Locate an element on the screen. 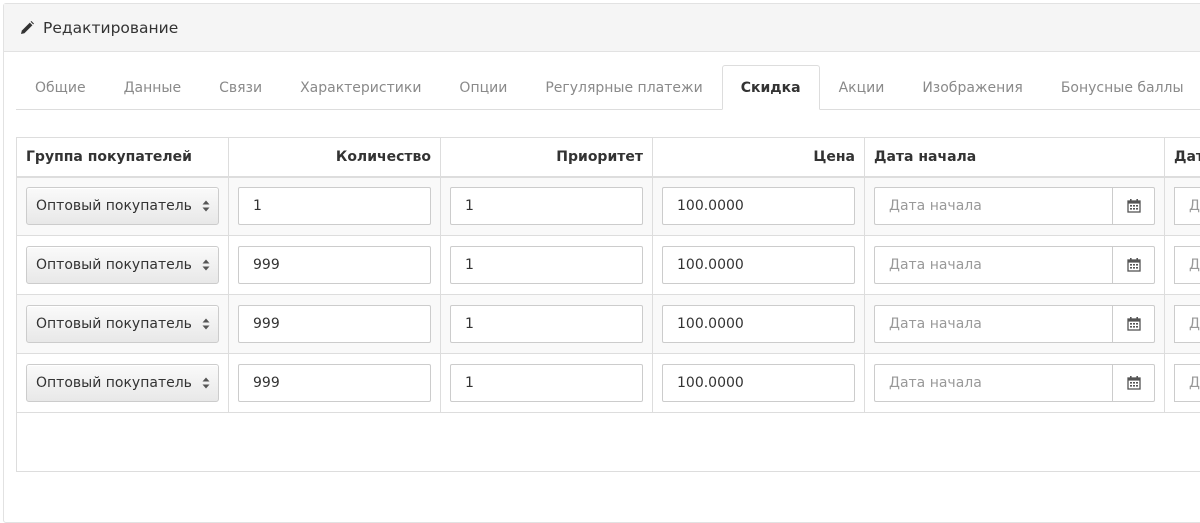  cell-quantity: 1 is located at coordinates (335, 206).